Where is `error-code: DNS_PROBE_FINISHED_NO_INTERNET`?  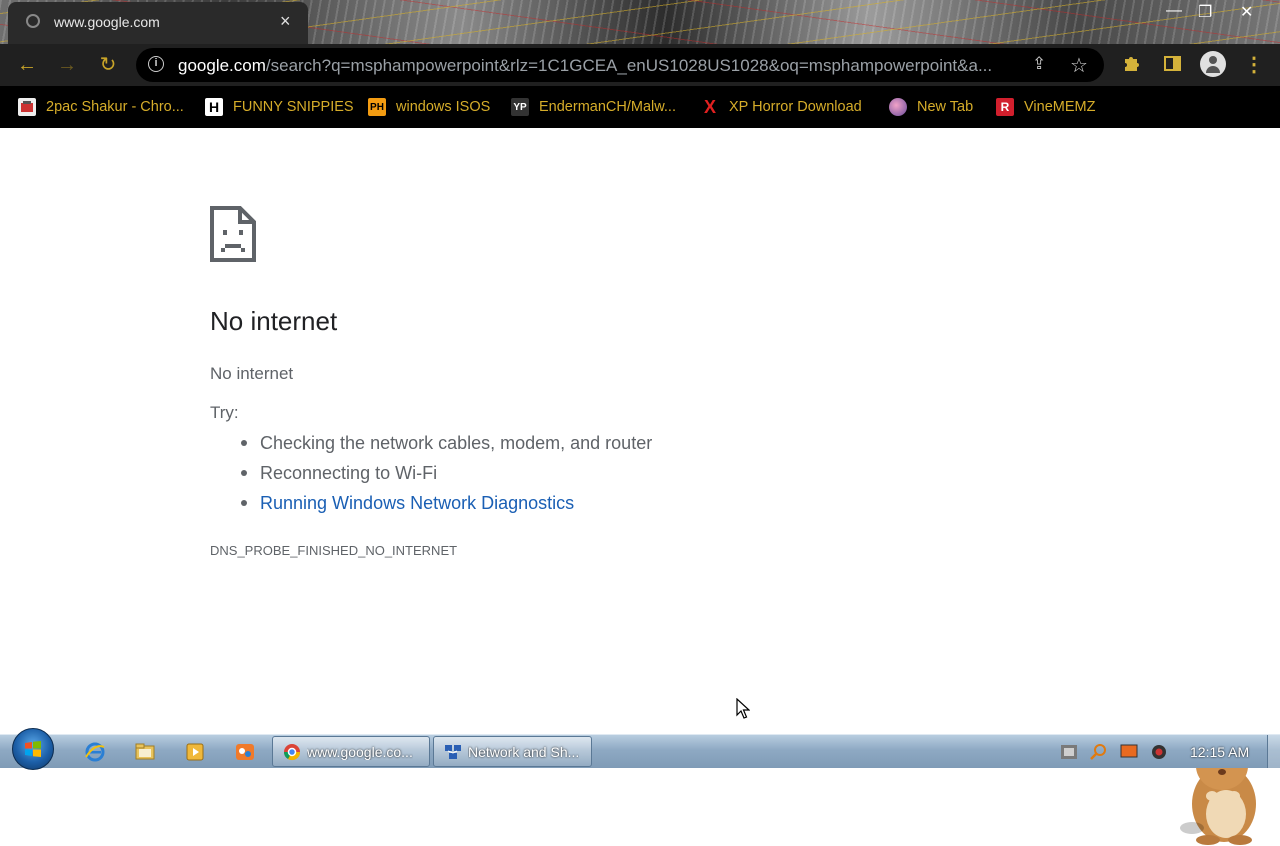
error-code: DNS_PROBE_FINISHED_NO_INTERNET is located at coordinates (334, 550).